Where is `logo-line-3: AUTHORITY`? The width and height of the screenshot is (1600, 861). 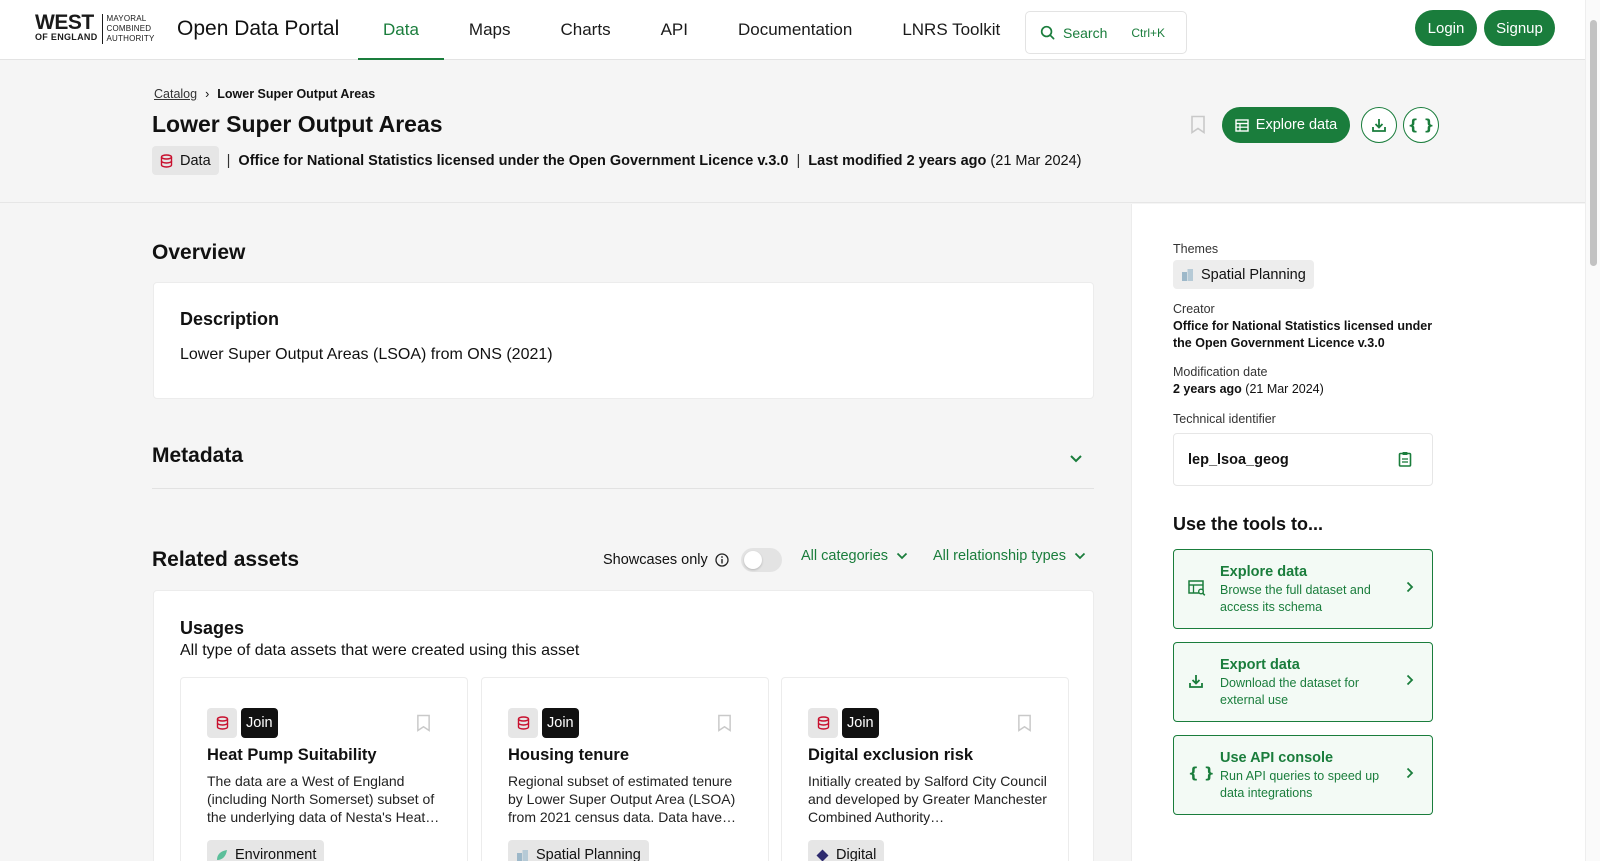 logo-line-3: AUTHORITY is located at coordinates (130, 38).